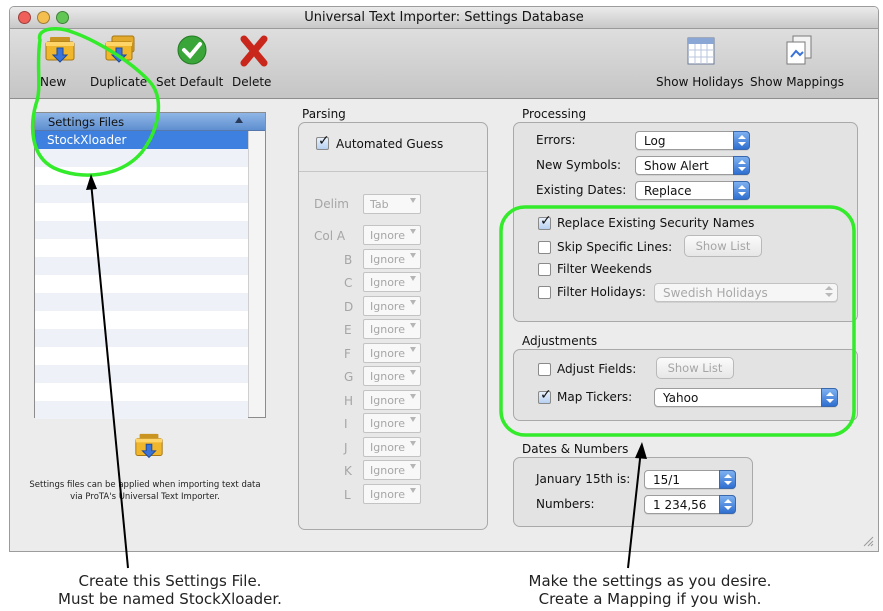 This screenshot has width=883, height=611. I want to click on left-caption-line-1: Create this Settings File., so click(170, 581).